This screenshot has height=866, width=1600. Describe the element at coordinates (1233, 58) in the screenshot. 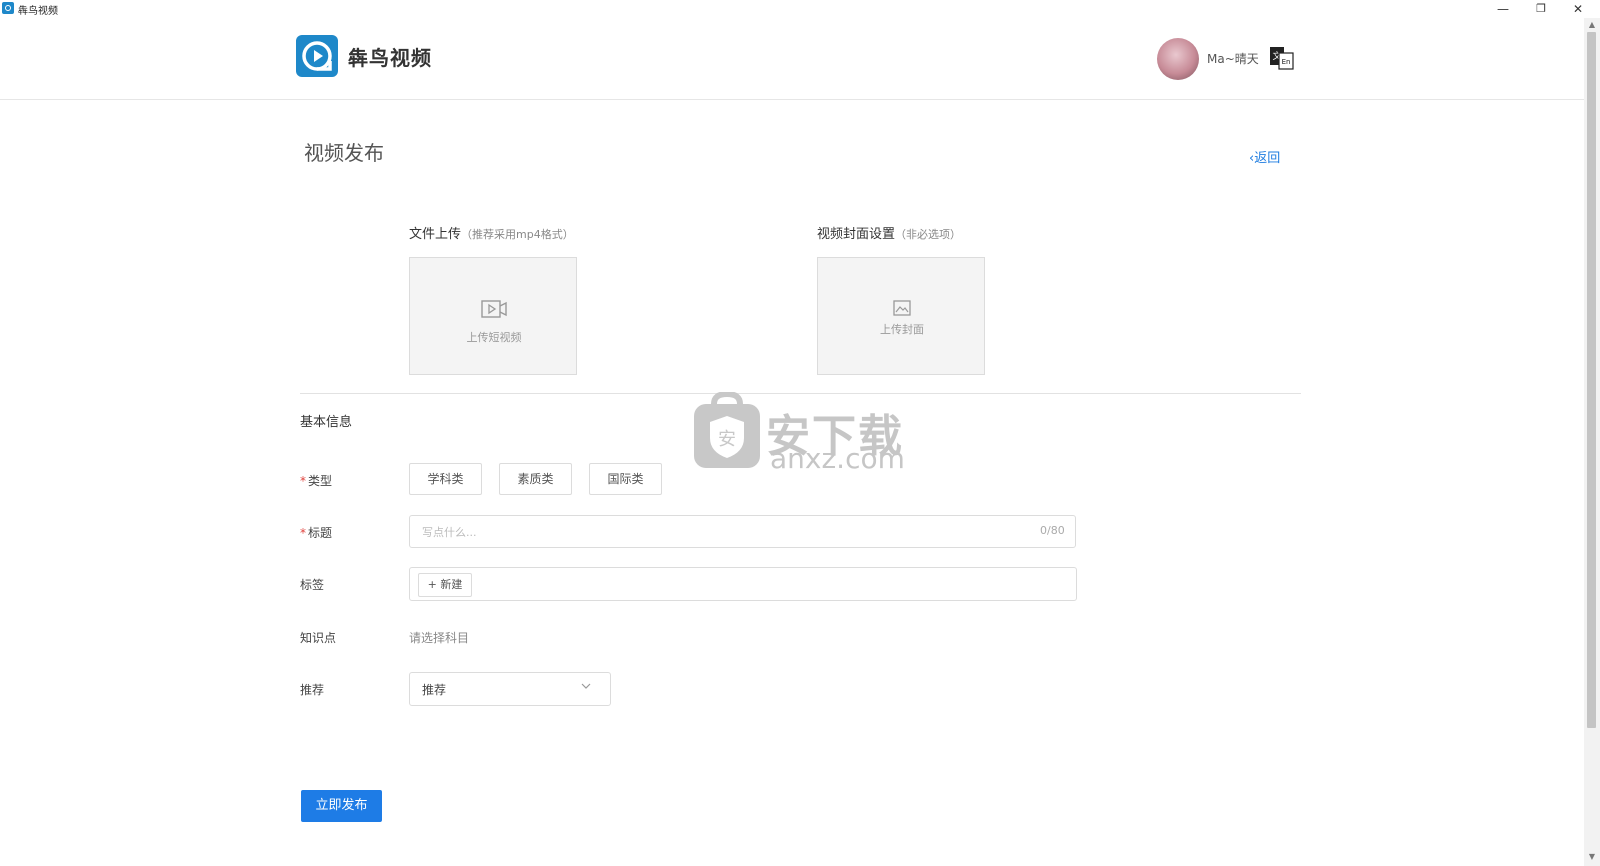

I see `user-name: Ma~晴天` at that location.